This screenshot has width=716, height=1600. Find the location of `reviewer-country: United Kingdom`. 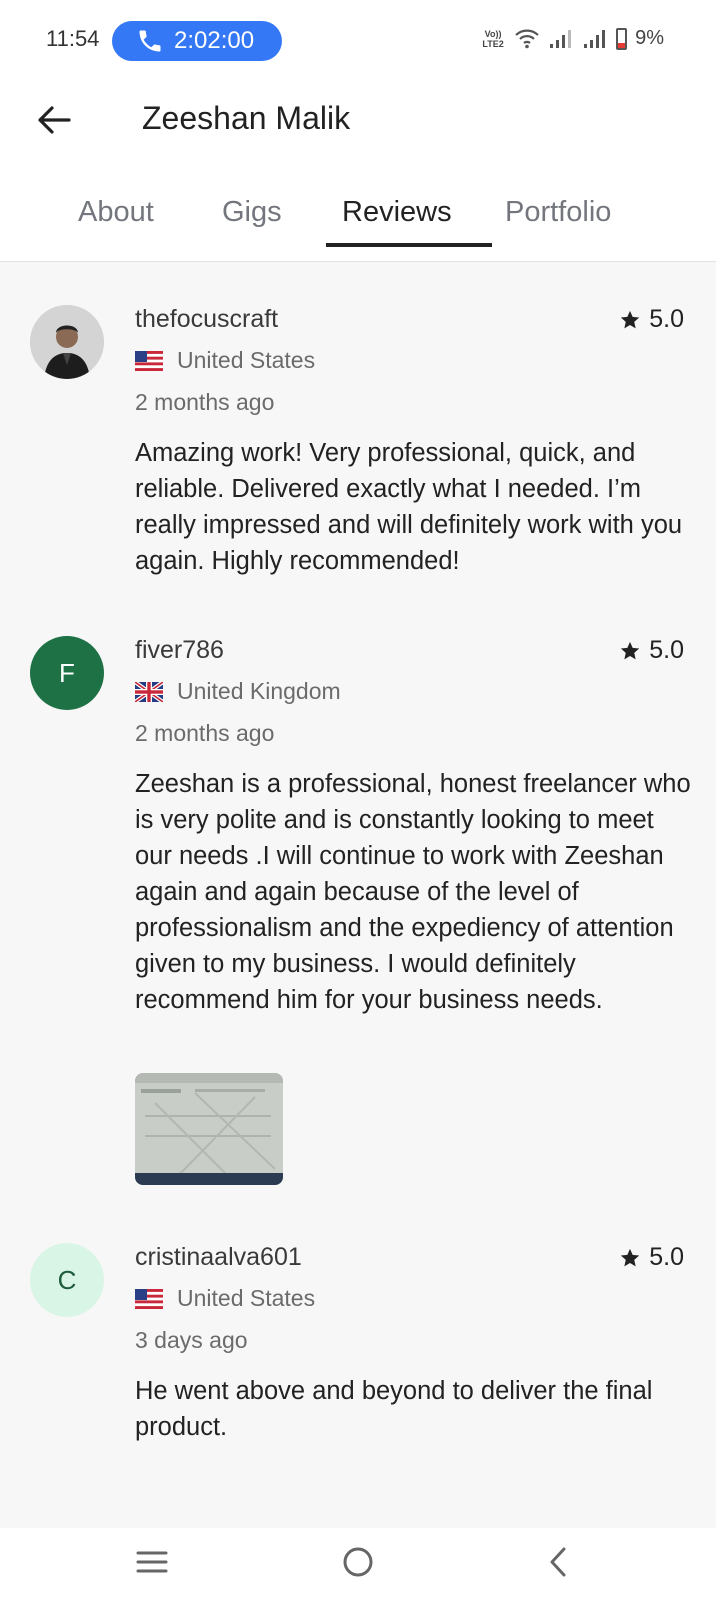

reviewer-country: United Kingdom is located at coordinates (238, 691).